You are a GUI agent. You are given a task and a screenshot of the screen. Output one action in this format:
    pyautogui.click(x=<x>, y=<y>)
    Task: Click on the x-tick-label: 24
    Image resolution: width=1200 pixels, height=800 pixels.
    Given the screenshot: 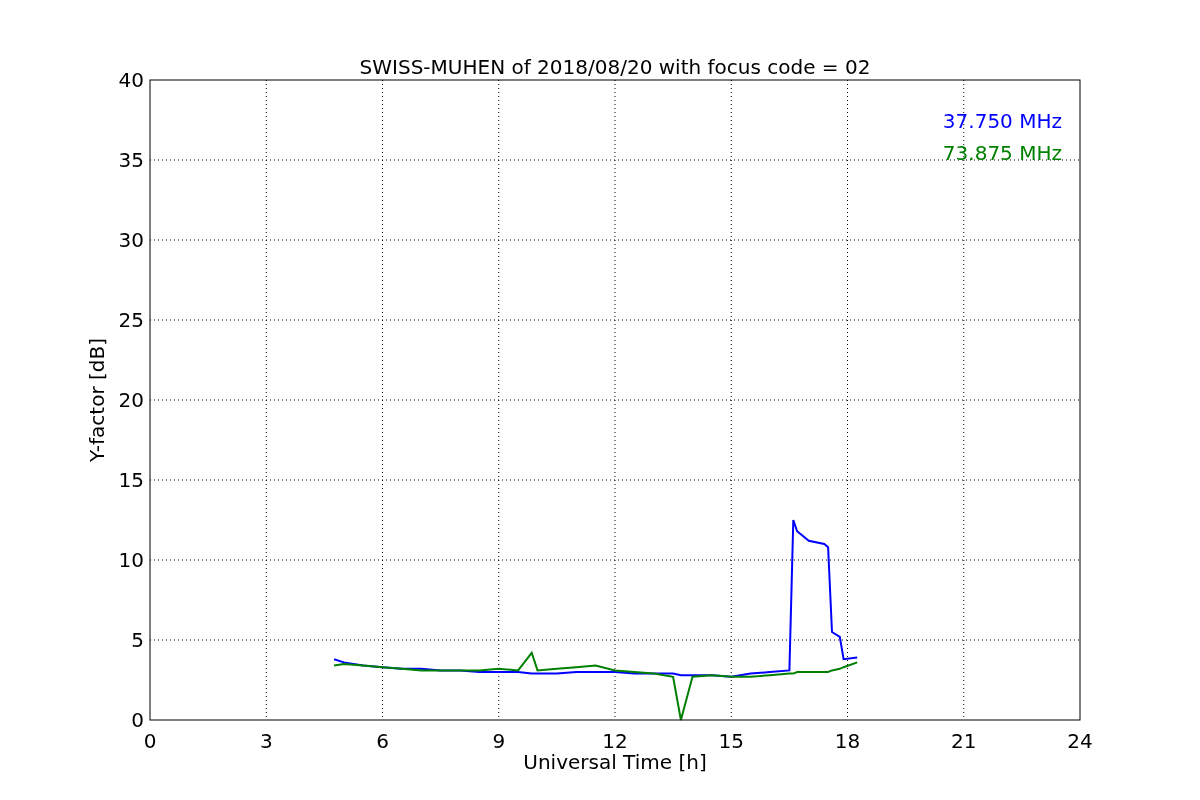 What is the action you would take?
    pyautogui.click(x=1080, y=741)
    